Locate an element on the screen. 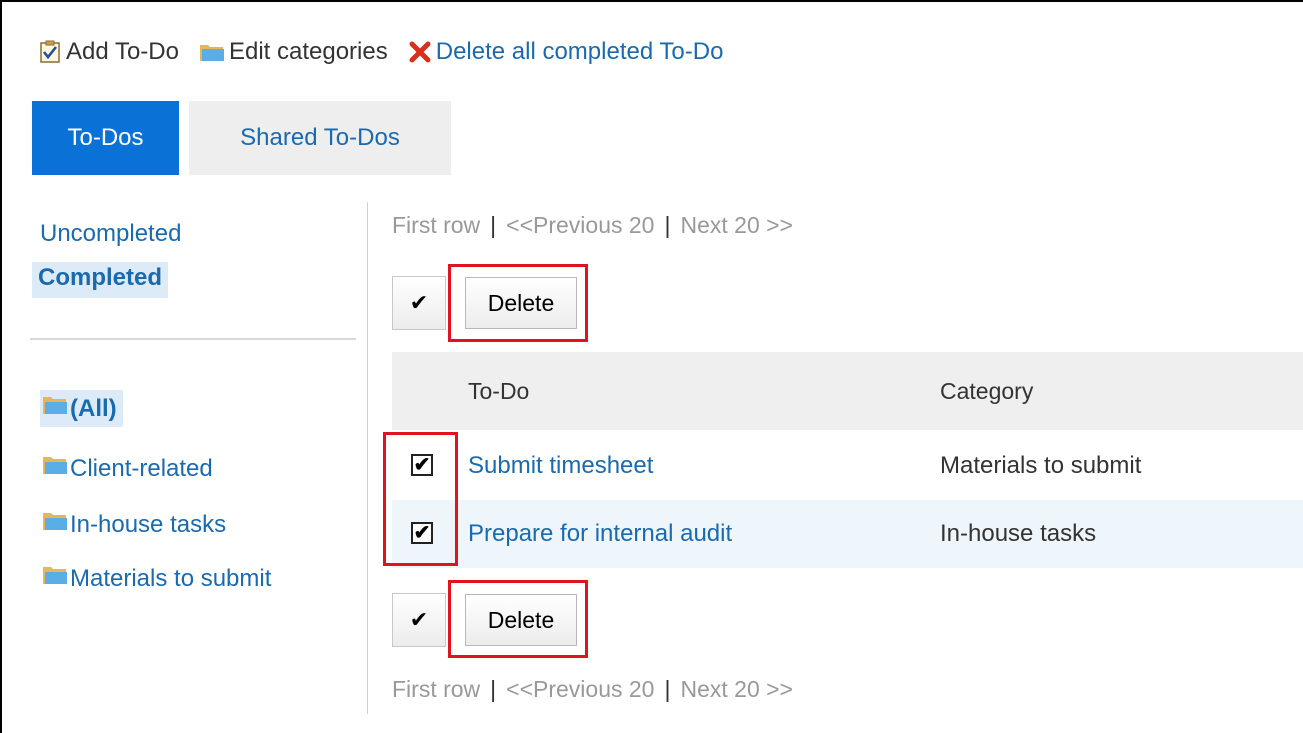 The width and height of the screenshot is (1303, 733). sidebar-divider is located at coordinates (193, 339).